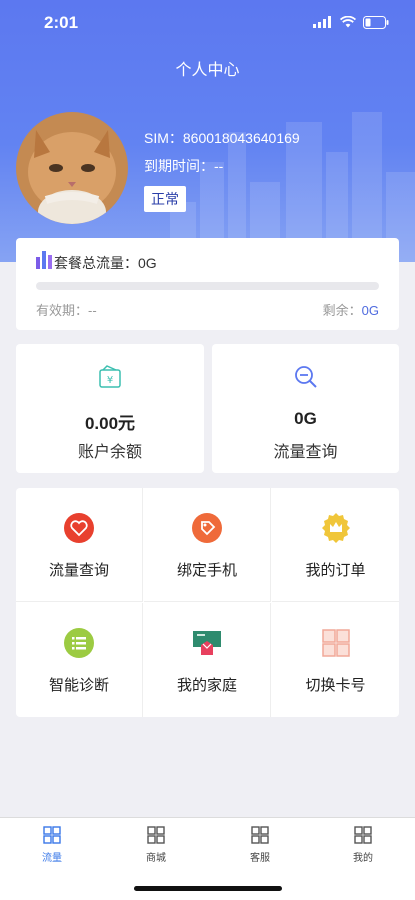 This screenshot has height=900, width=415. What do you see at coordinates (96, 263) in the screenshot?
I see `package-total-label: 套餐总流量：` at bounding box center [96, 263].